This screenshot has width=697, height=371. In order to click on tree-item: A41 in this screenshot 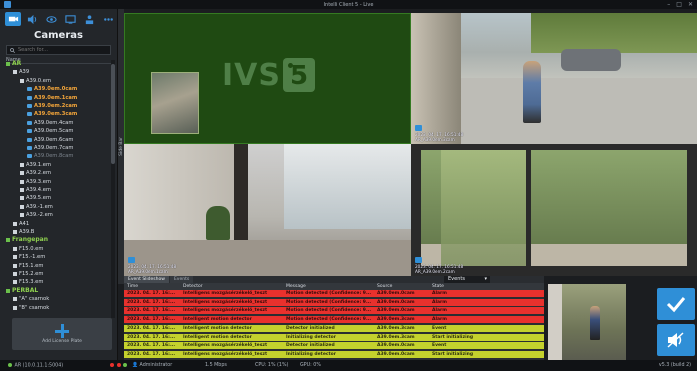, I will do `click(21, 224)`.